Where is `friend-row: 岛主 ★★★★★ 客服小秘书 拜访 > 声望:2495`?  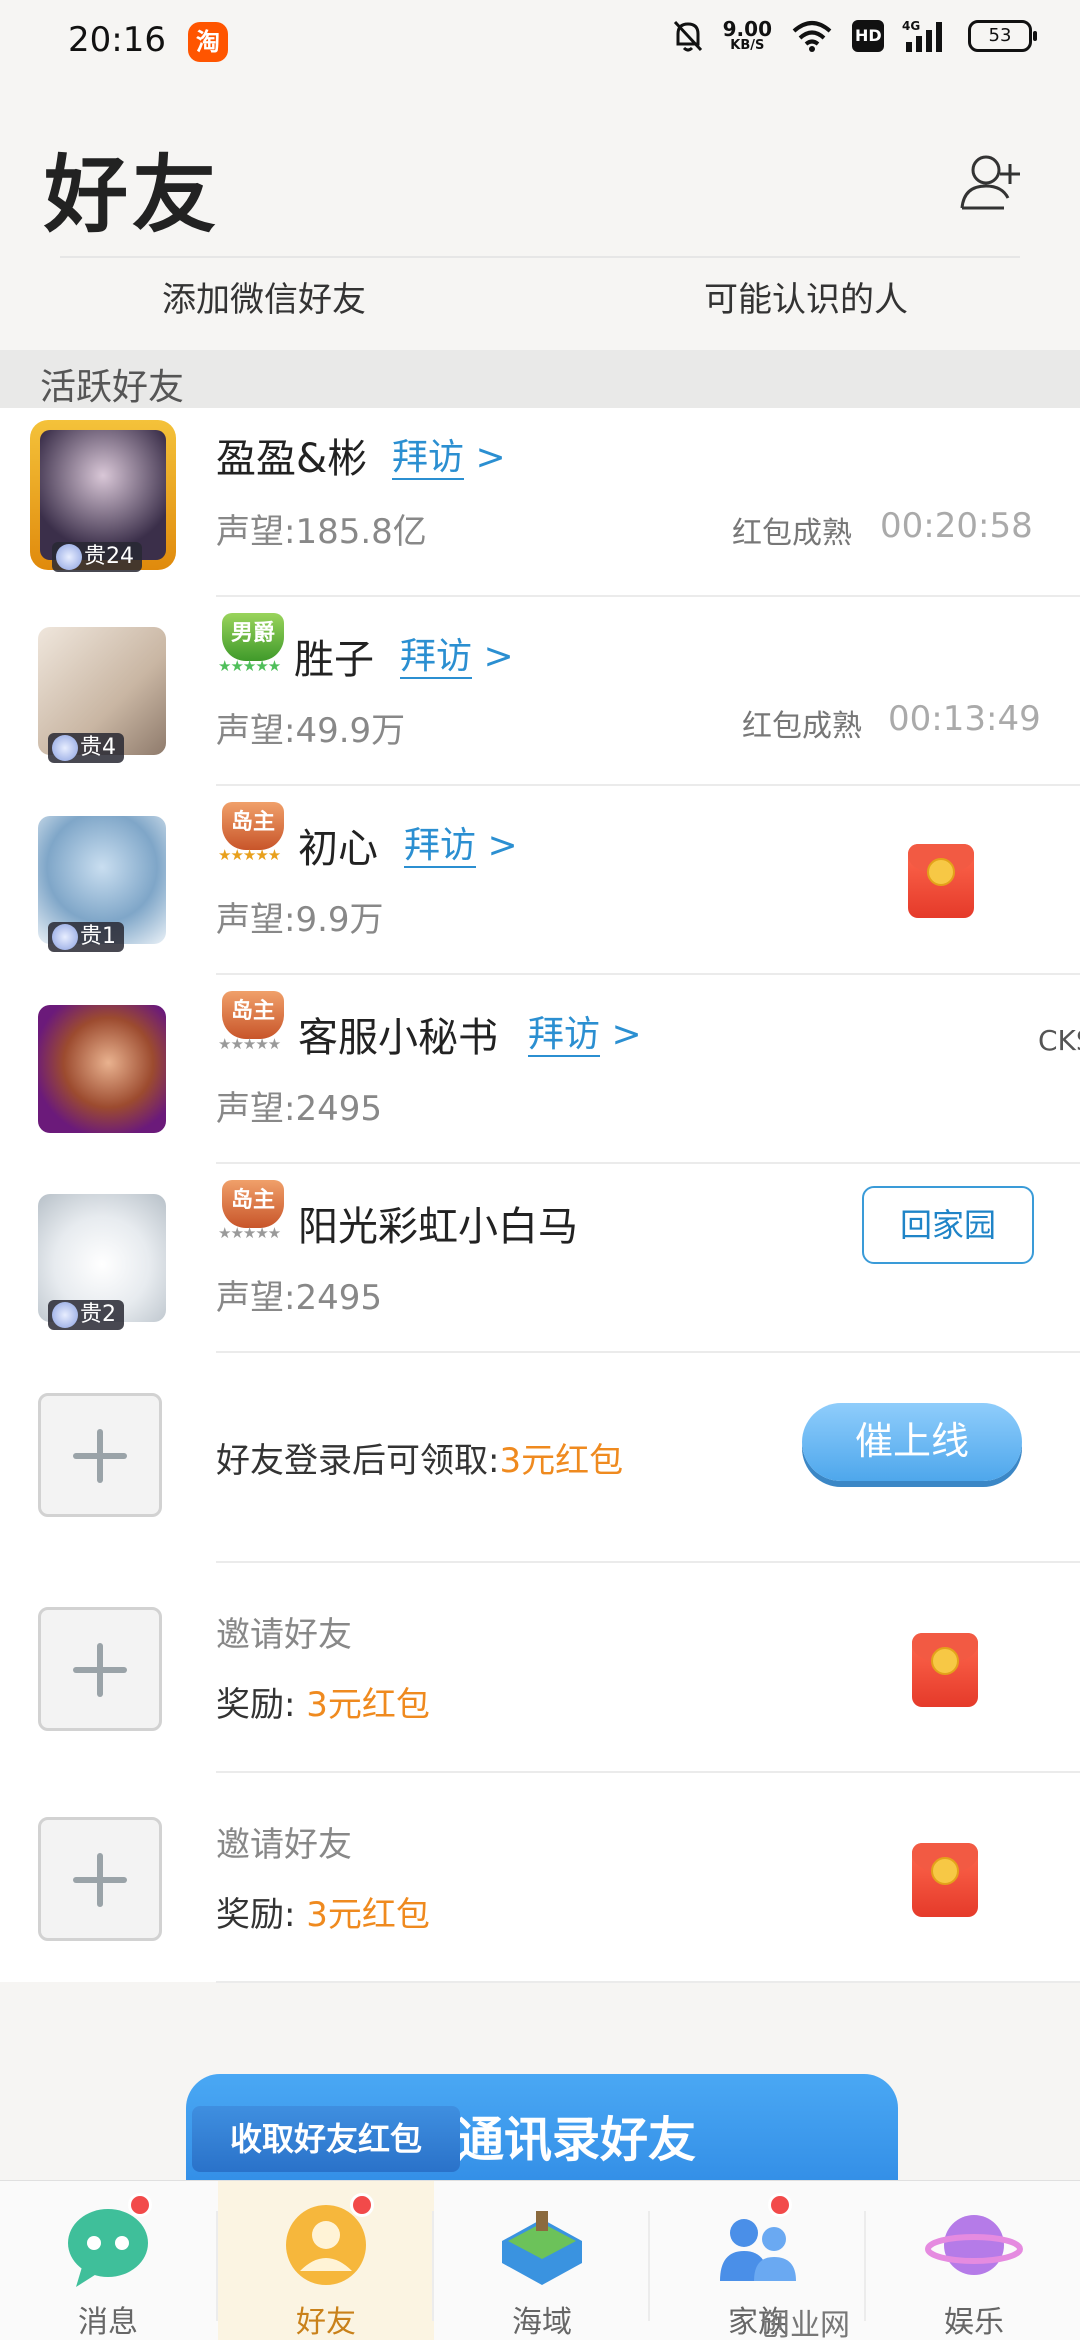
friend-row: 岛主 ★★★★★ 客服小秘书 拜访 > 声望:2495 is located at coordinates (540, 1069).